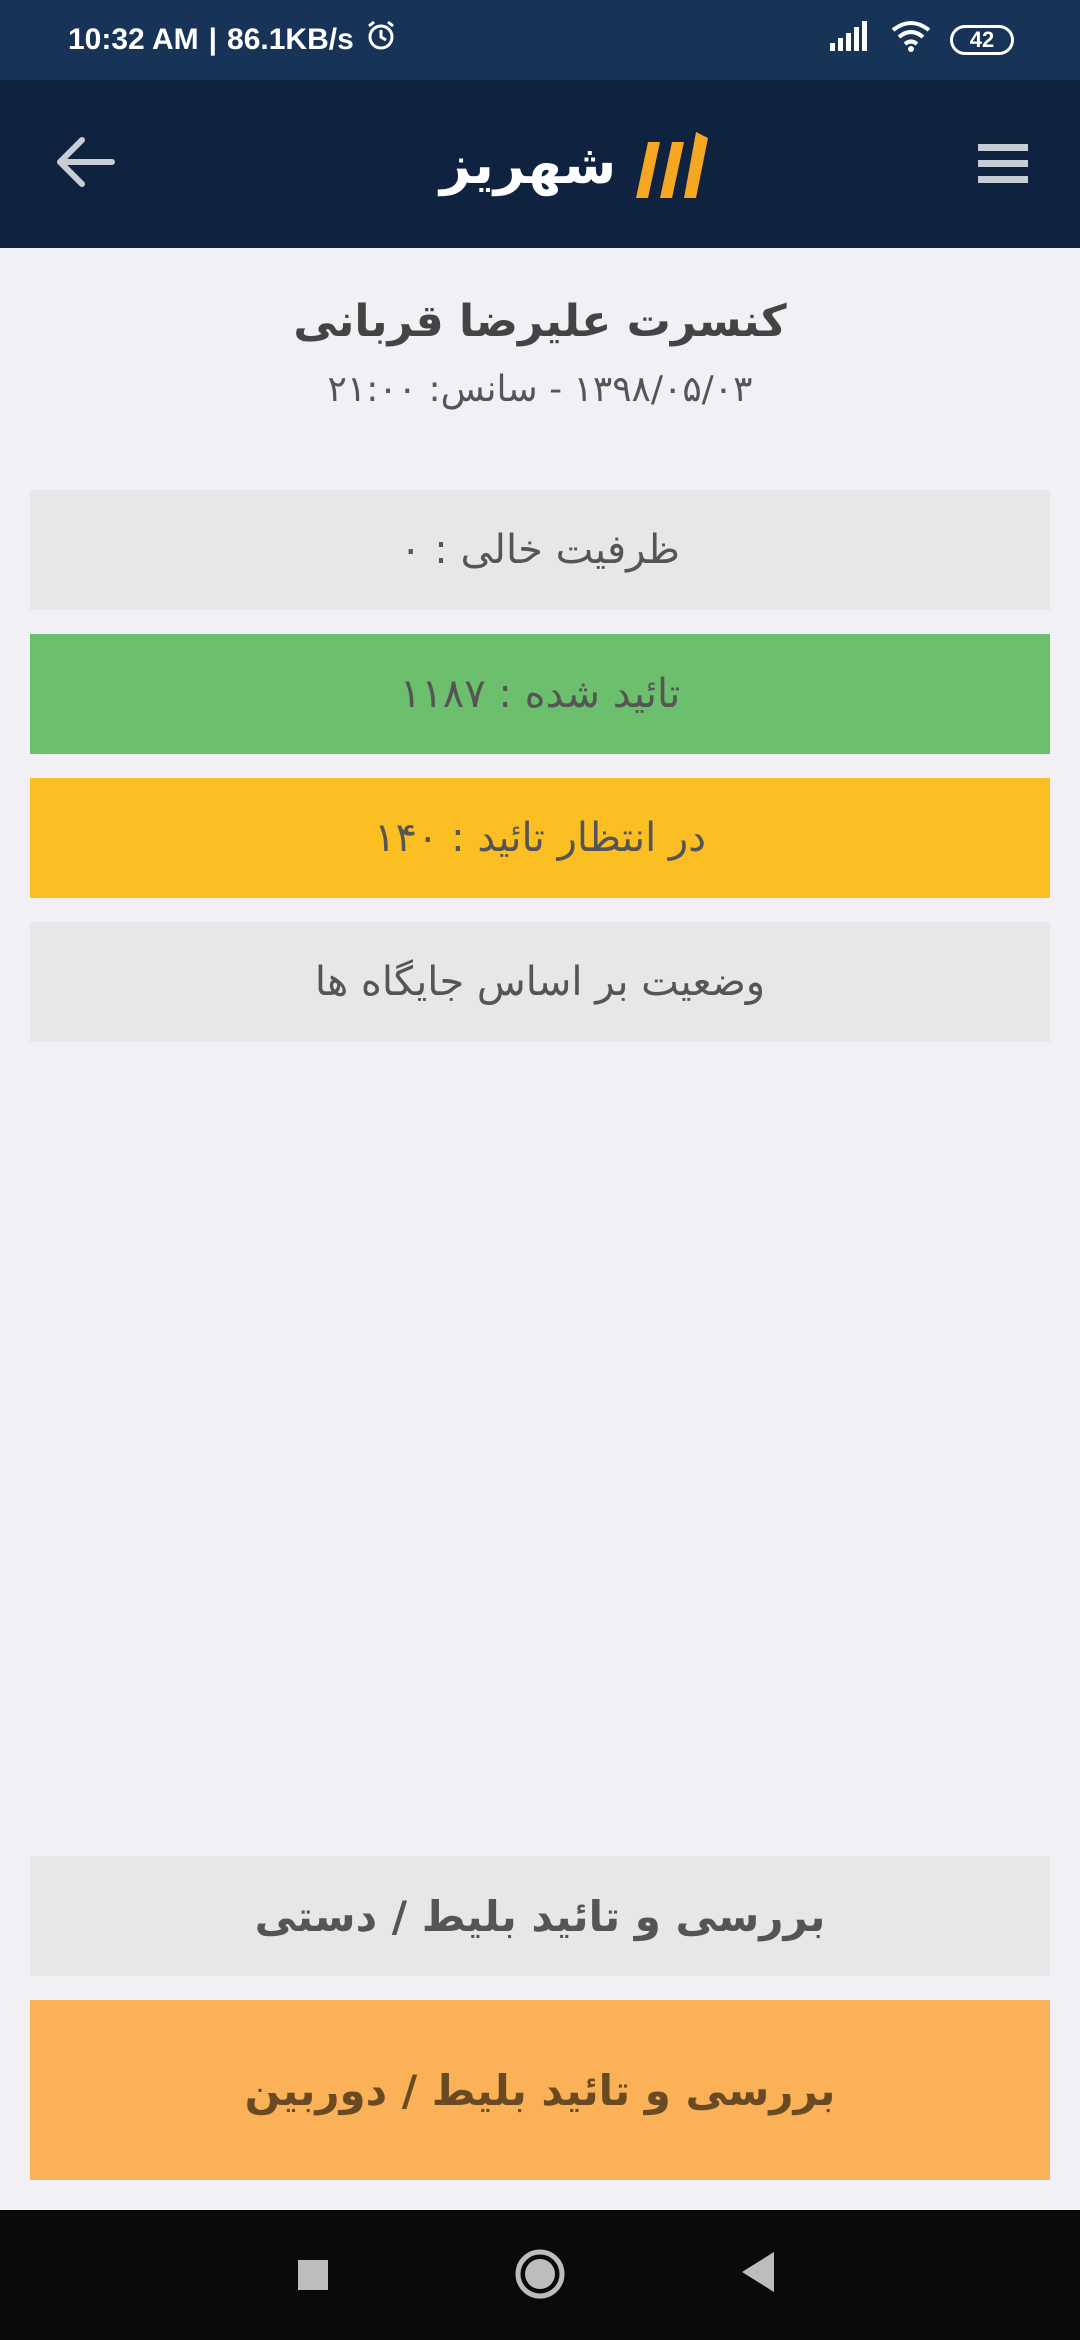 This screenshot has width=1080, height=2340. I want to click on status-right: 42, so click(922, 40).